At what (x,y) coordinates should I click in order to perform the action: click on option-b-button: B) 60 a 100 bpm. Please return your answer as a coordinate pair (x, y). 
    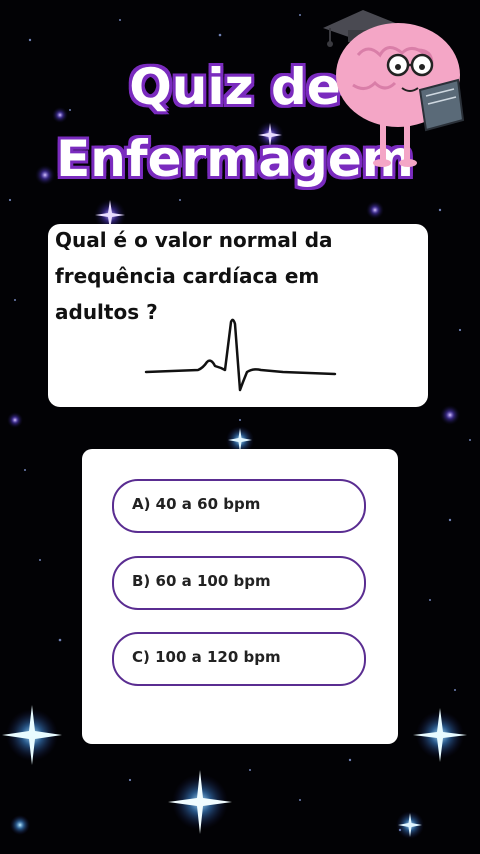
    Looking at the image, I should click on (239, 583).